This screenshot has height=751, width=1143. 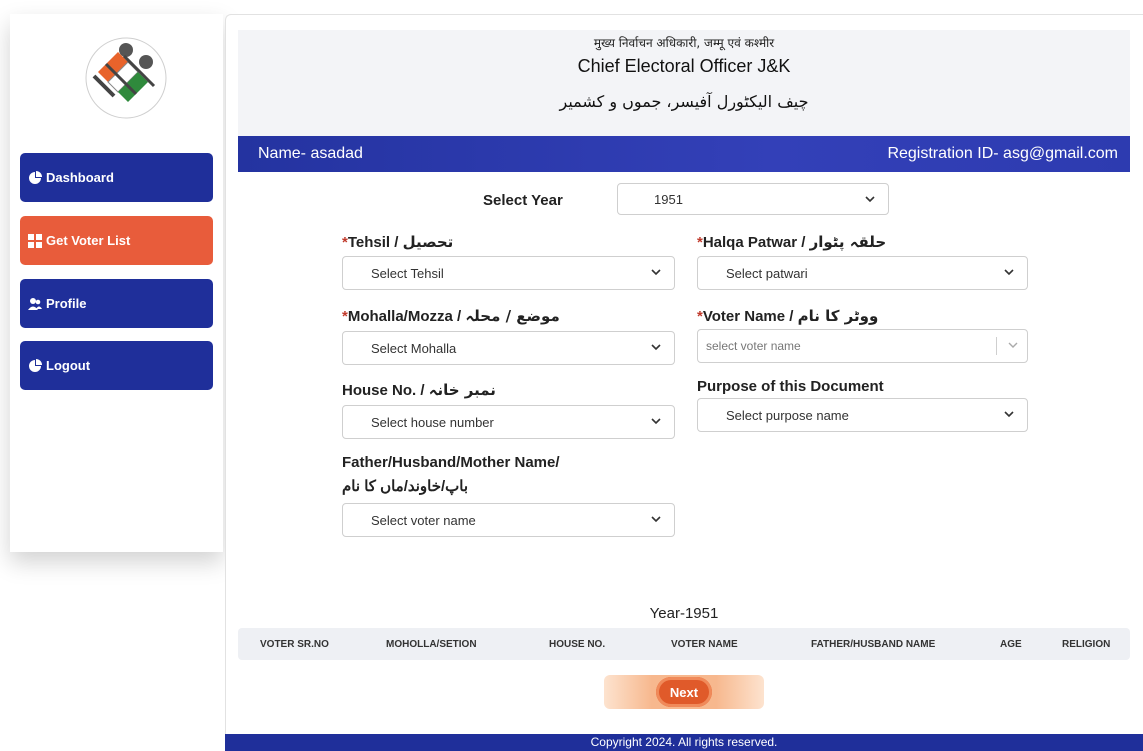 I want to click on next-button-wrapper: Next, so click(x=684, y=692).